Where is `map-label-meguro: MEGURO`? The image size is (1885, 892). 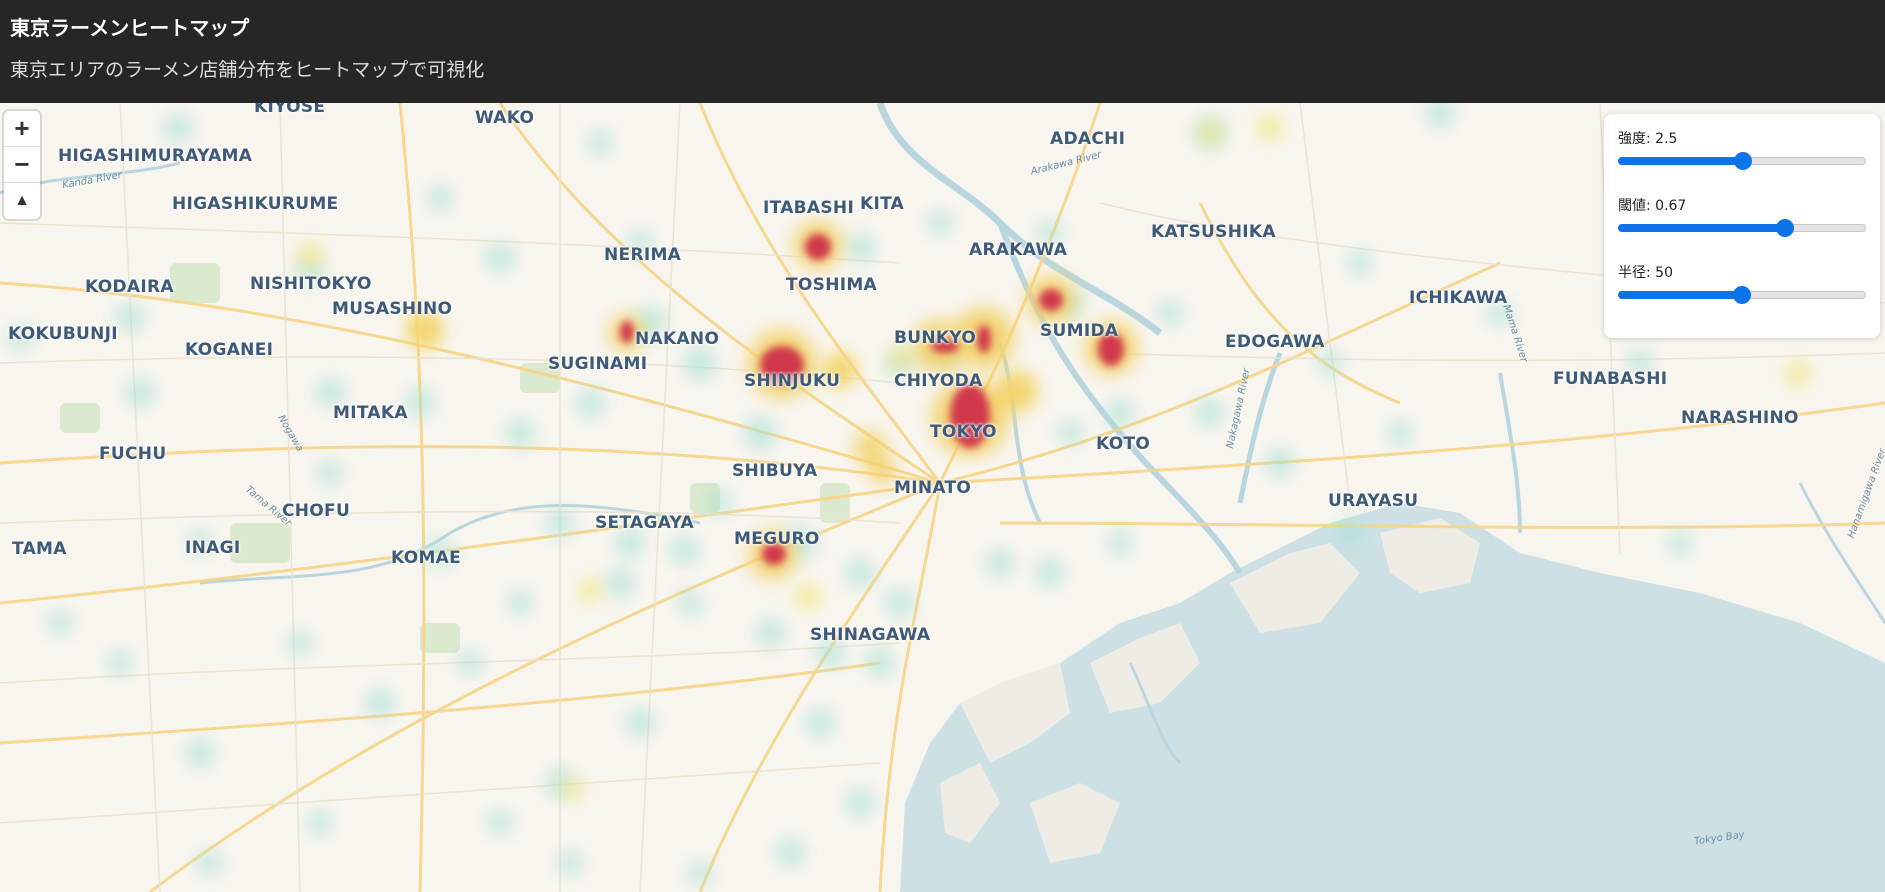
map-label-meguro: MEGURO is located at coordinates (777, 539).